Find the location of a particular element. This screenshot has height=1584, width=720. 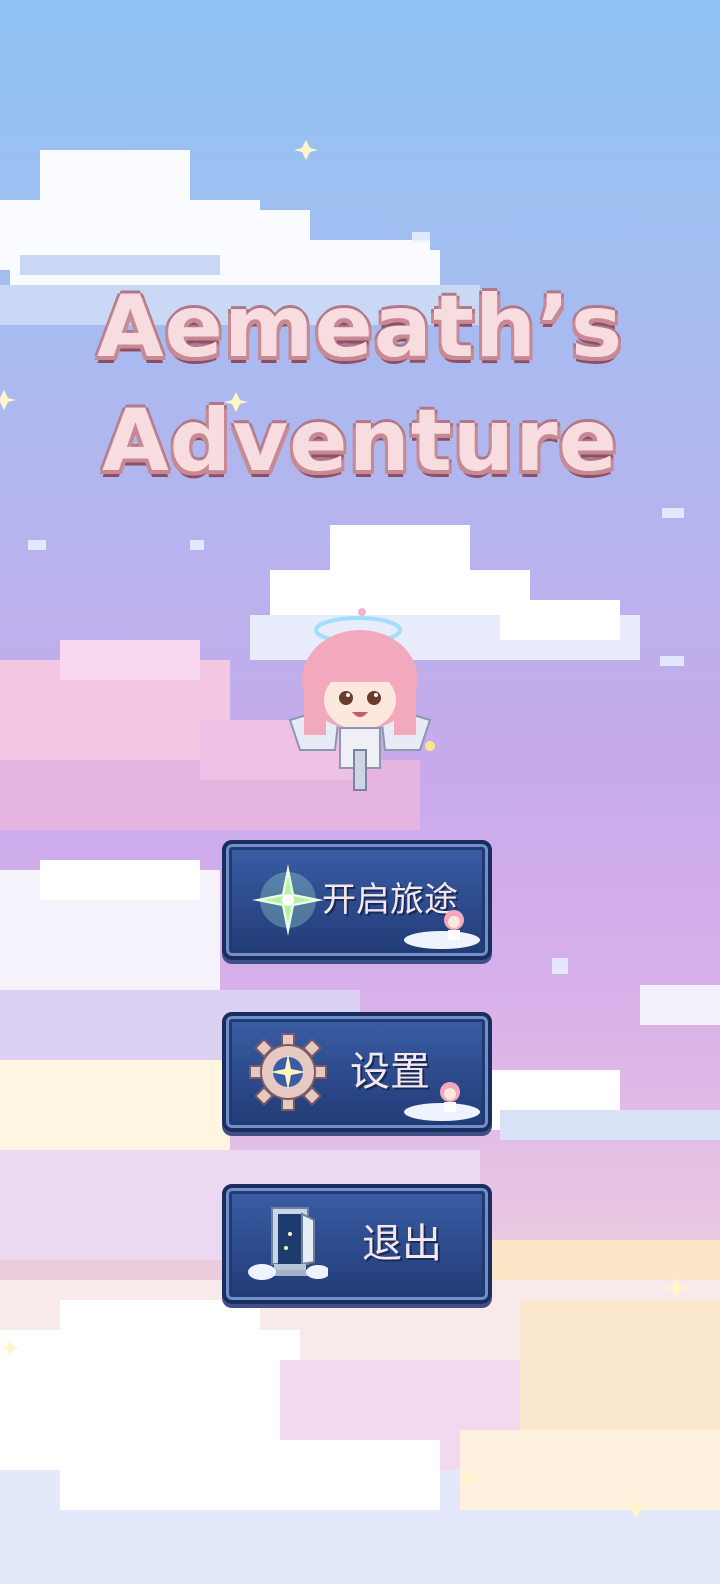

gear-icon is located at coordinates (288, 1072).